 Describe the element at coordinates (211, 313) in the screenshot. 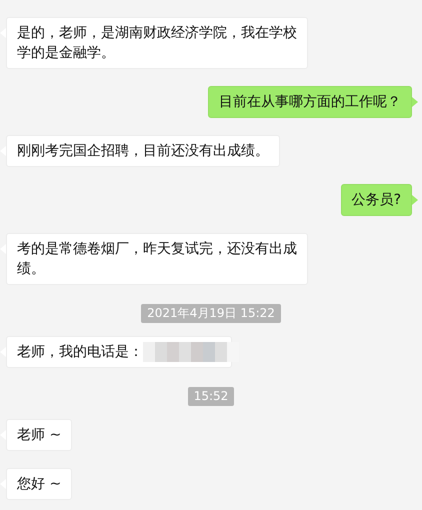

I see `timestamp: 2021年4月19日 15:22` at that location.